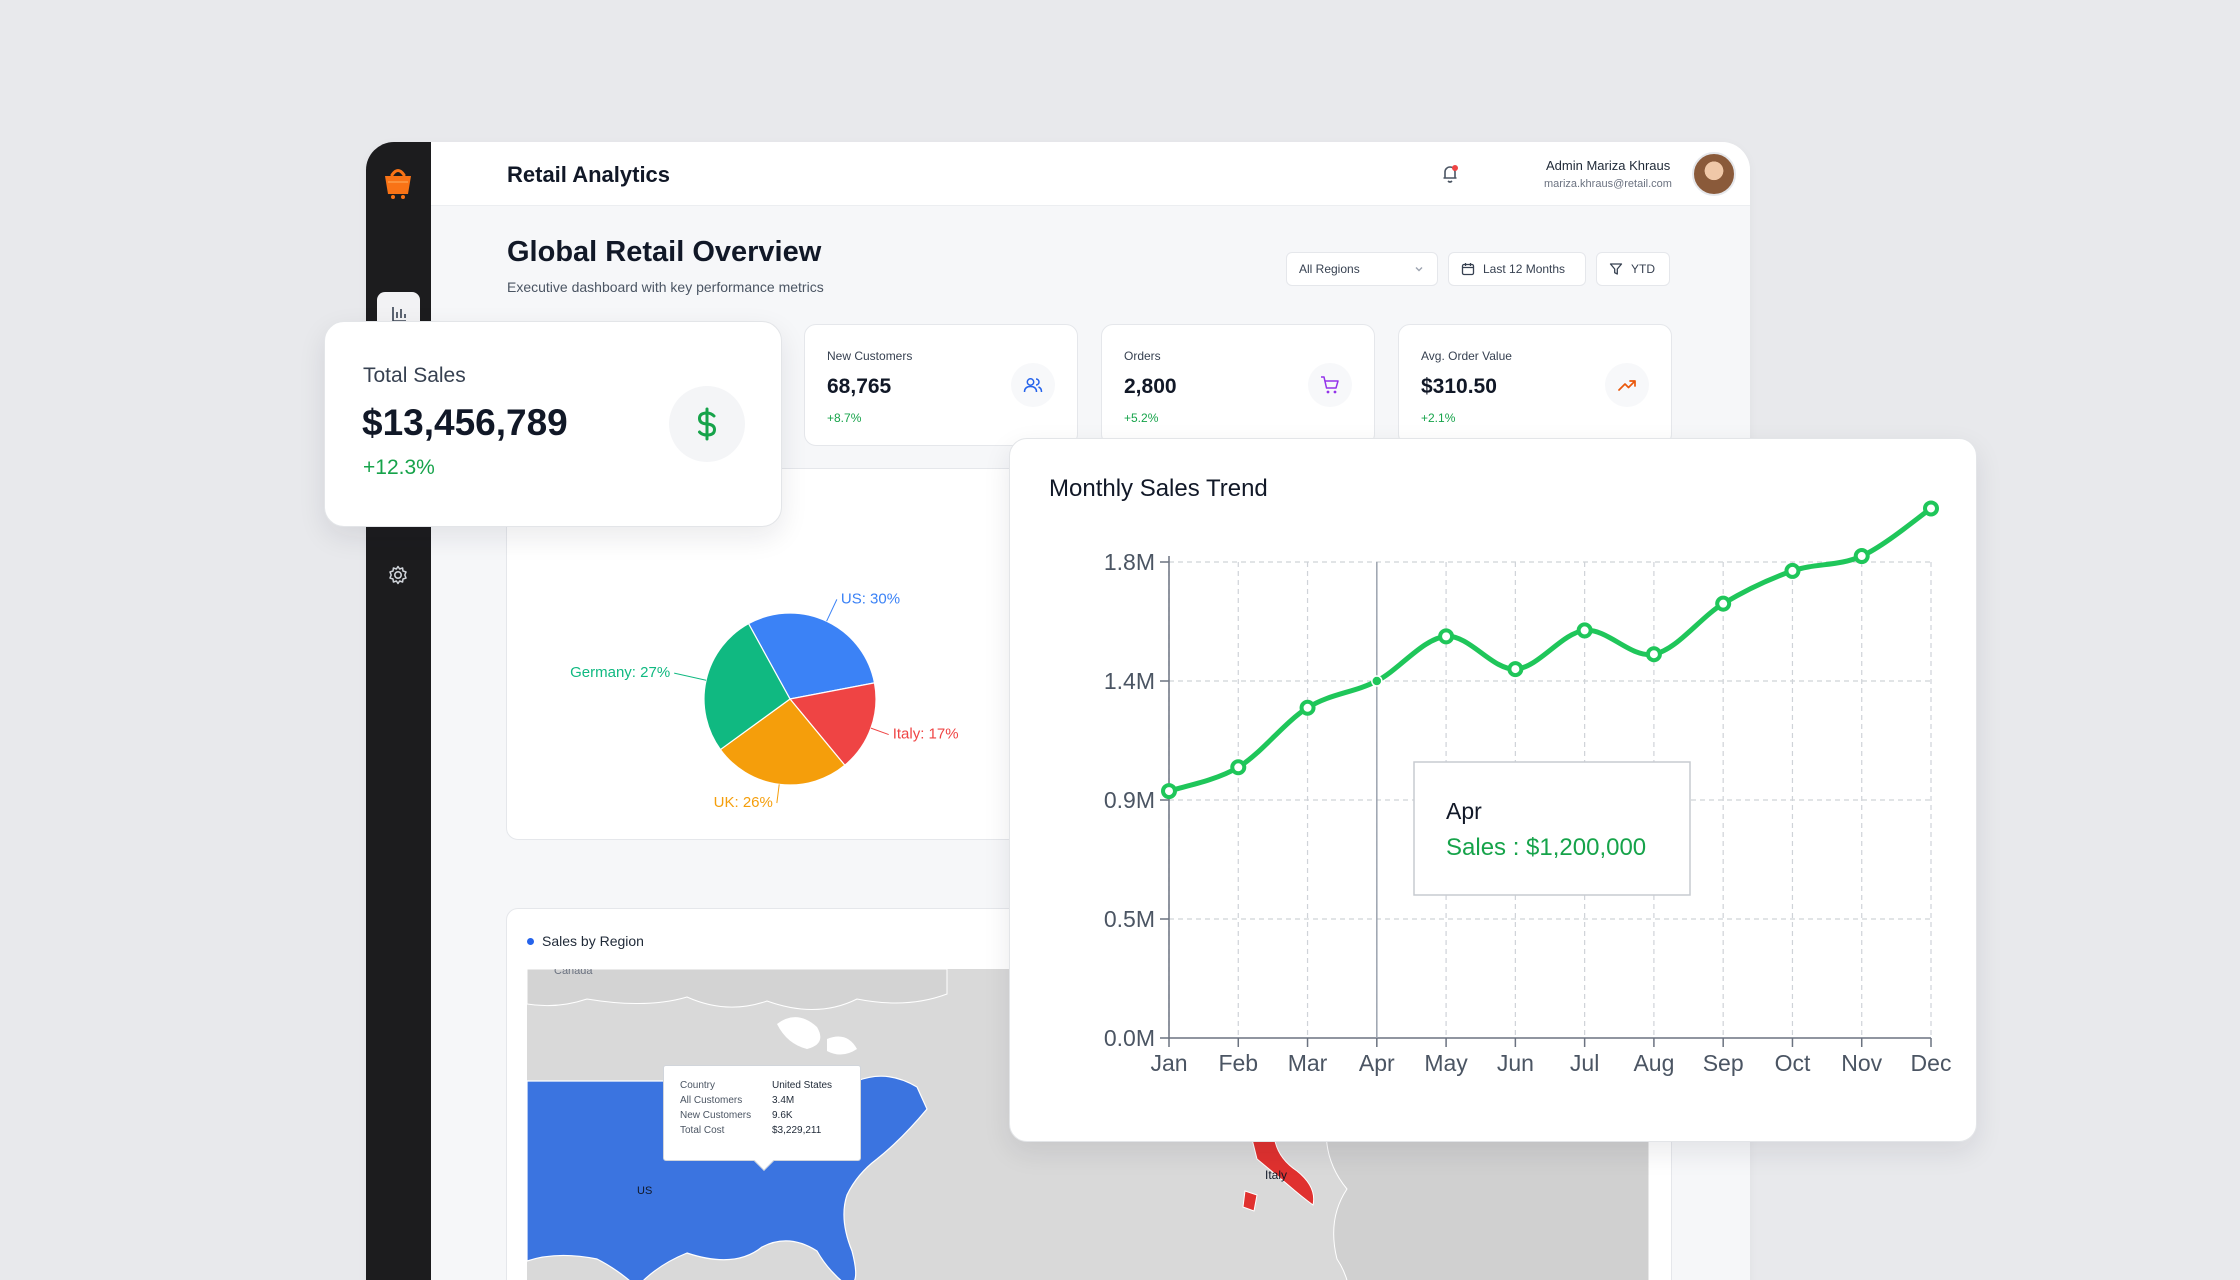 Image resolution: width=2240 pixels, height=1280 pixels. I want to click on user-avatar, so click(1714, 174).